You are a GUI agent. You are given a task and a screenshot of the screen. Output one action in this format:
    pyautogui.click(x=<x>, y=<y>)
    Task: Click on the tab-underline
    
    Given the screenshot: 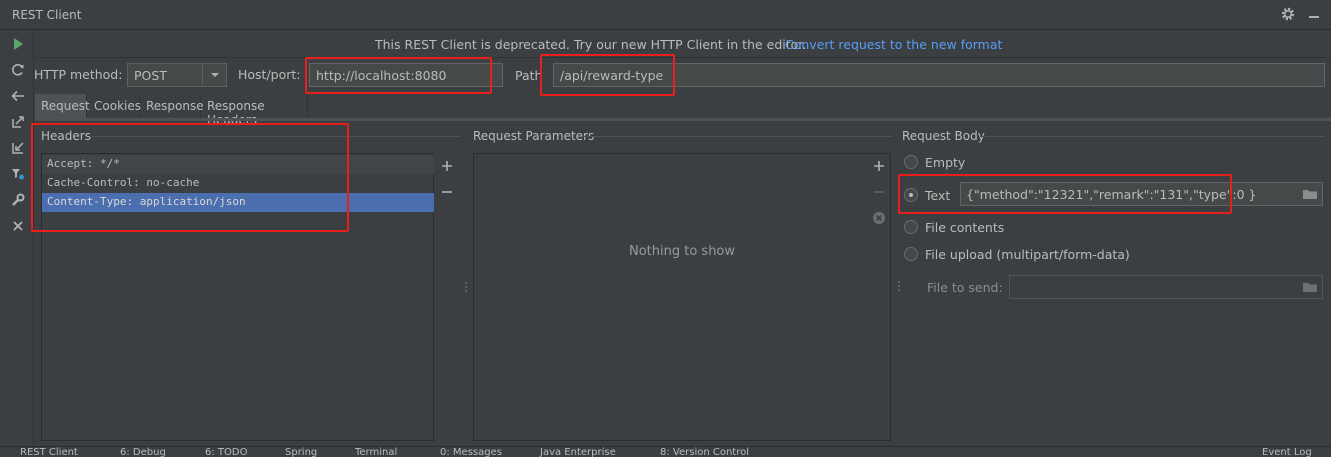 What is the action you would take?
    pyautogui.click(x=683, y=119)
    